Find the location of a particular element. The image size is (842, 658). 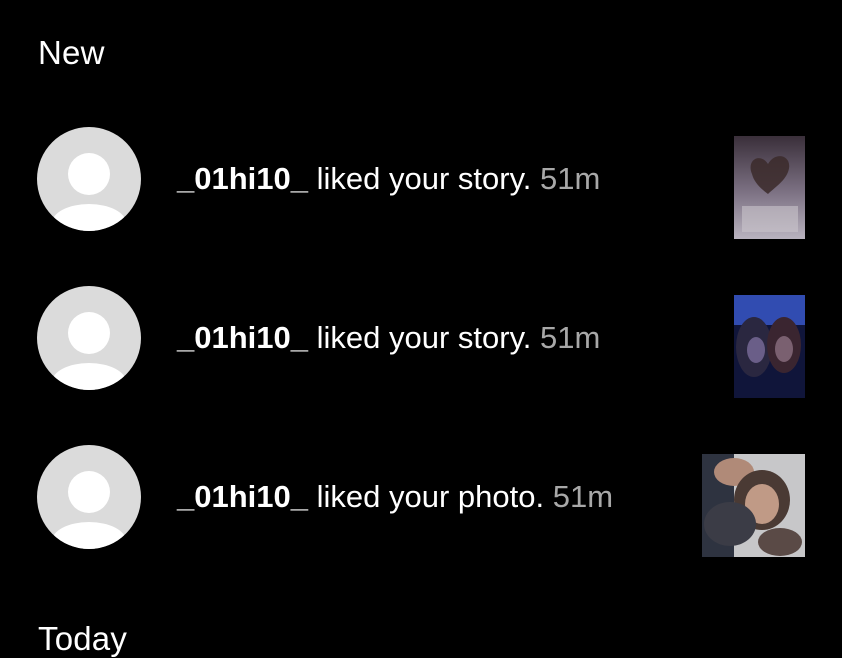

section-heading-today: Today is located at coordinates (83, 638).